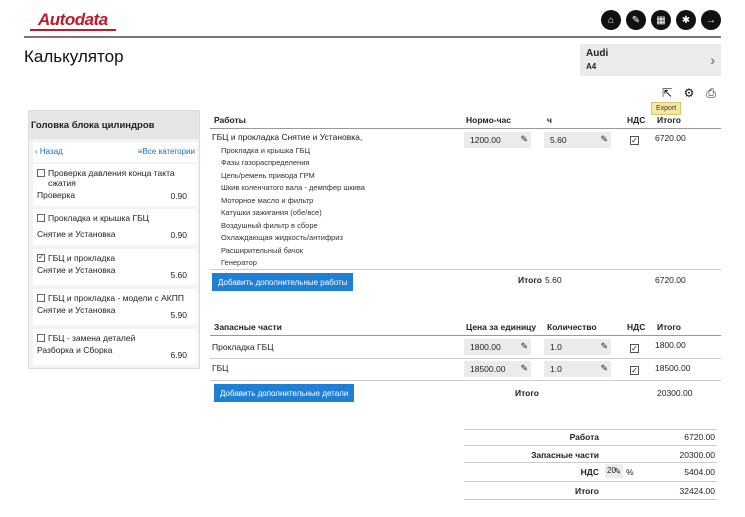 The width and height of the screenshot is (745, 517). I want to click on rate-input: 1200.00 ✎, so click(497, 140).